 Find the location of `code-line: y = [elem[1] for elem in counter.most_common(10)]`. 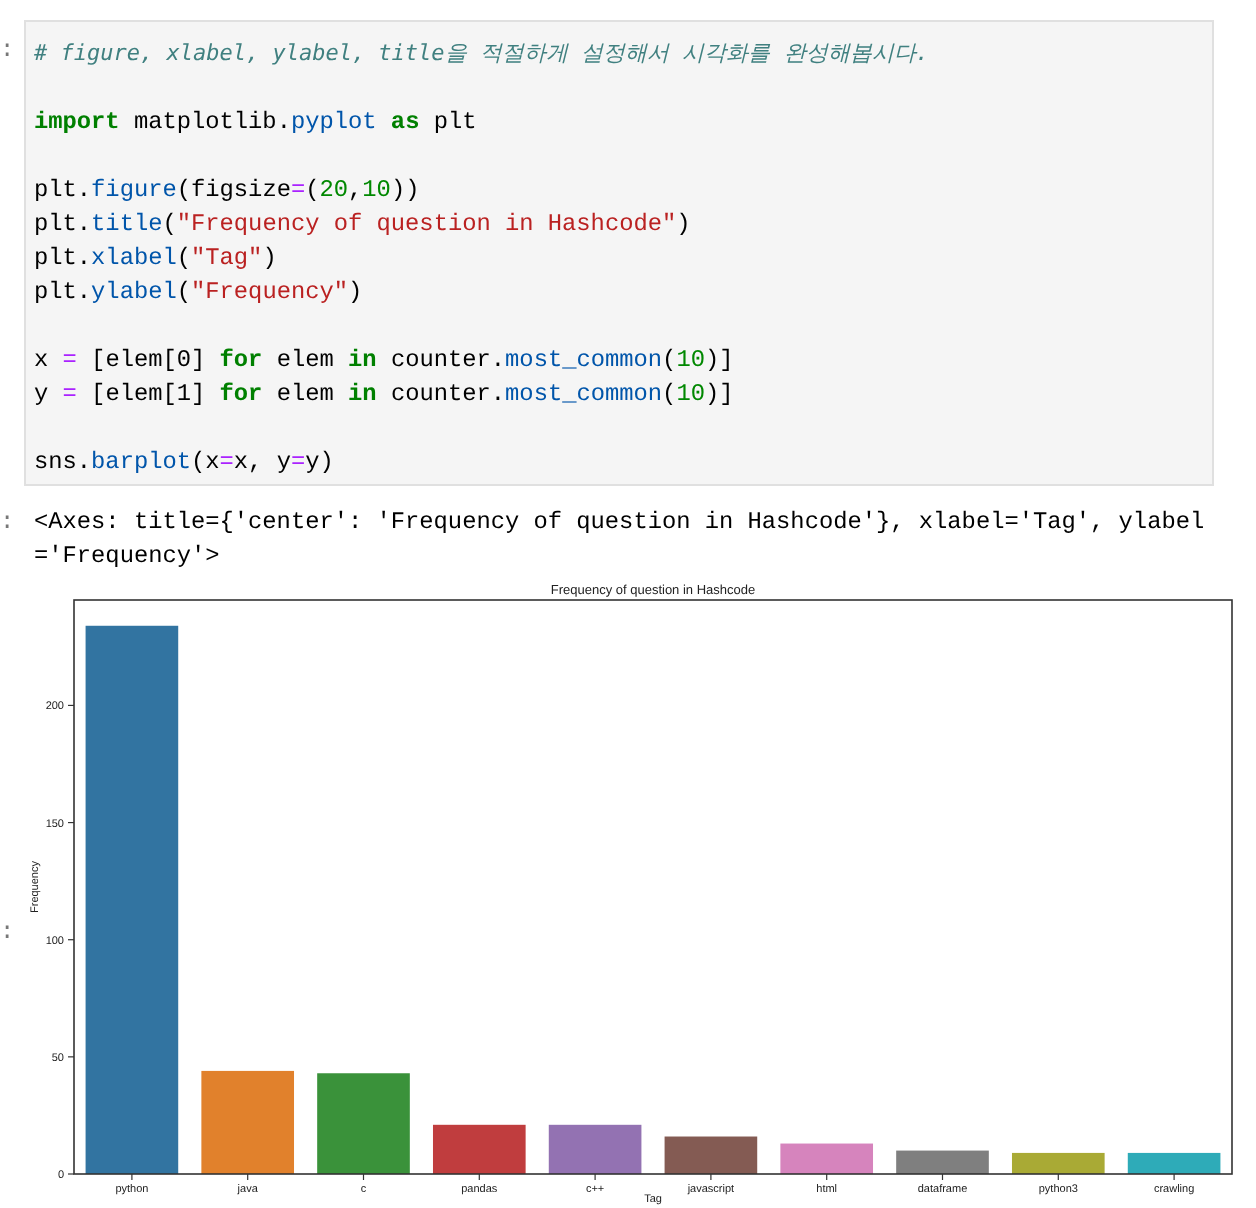

code-line: y = [elem[1] for elem in counter.most_common(10)] is located at coordinates (385, 395).